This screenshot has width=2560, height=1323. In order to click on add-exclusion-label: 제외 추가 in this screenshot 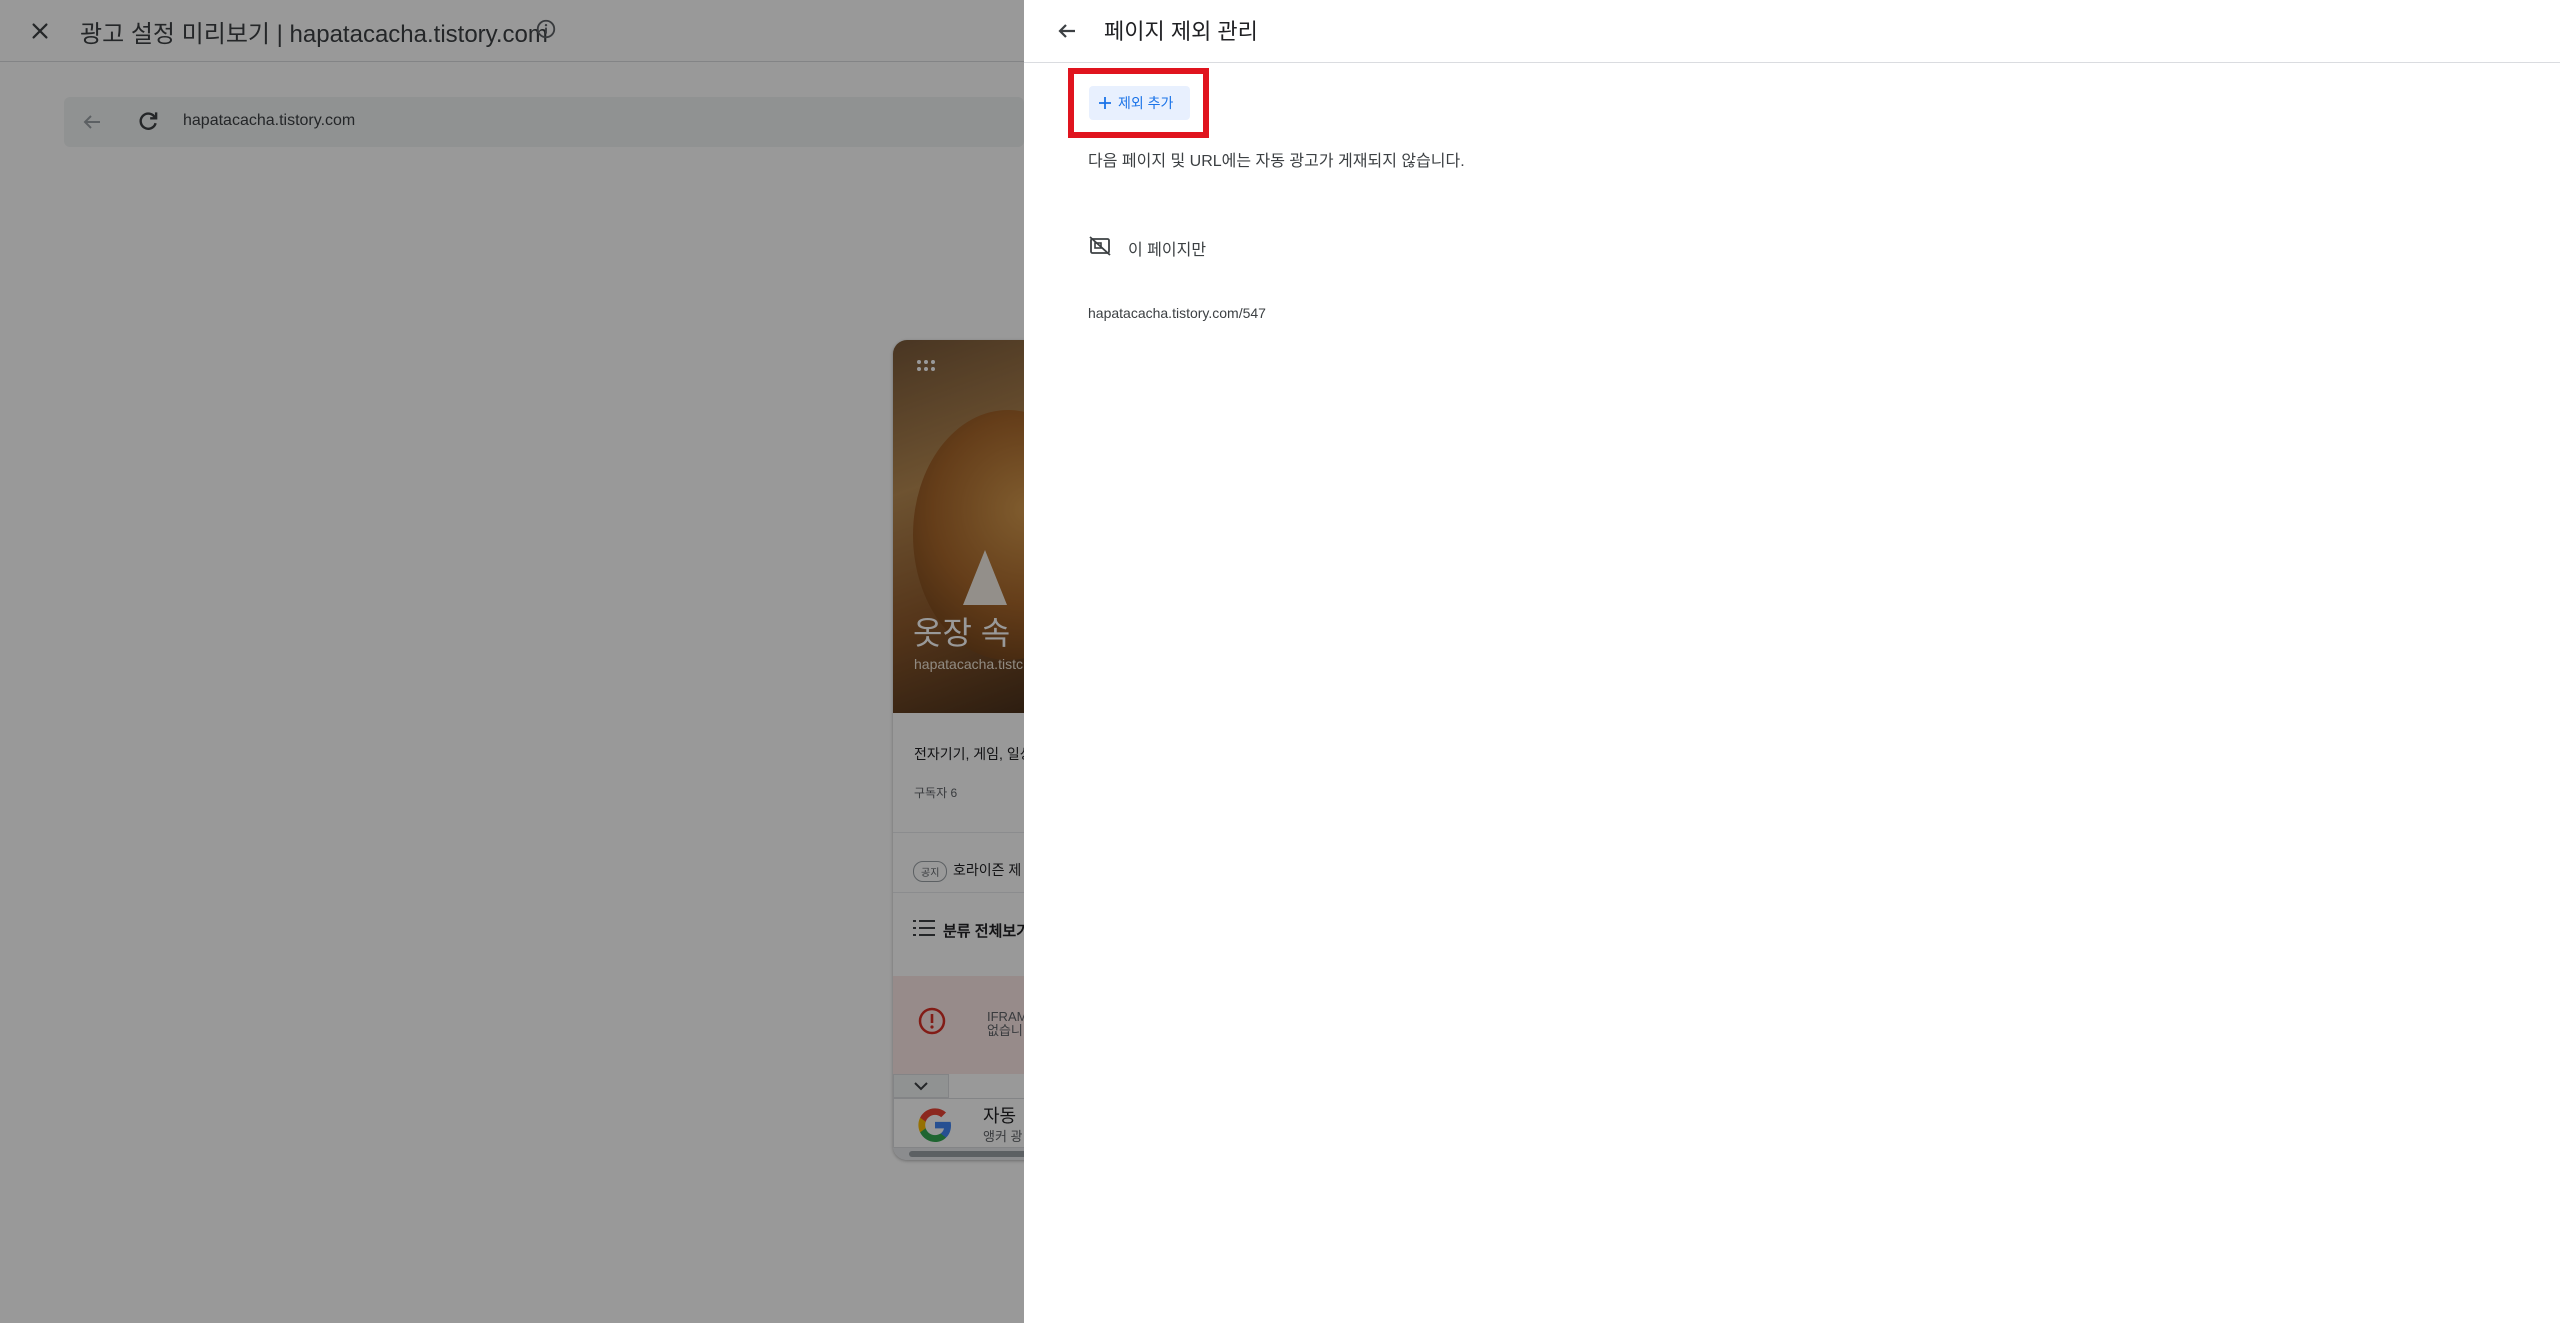, I will do `click(1146, 103)`.